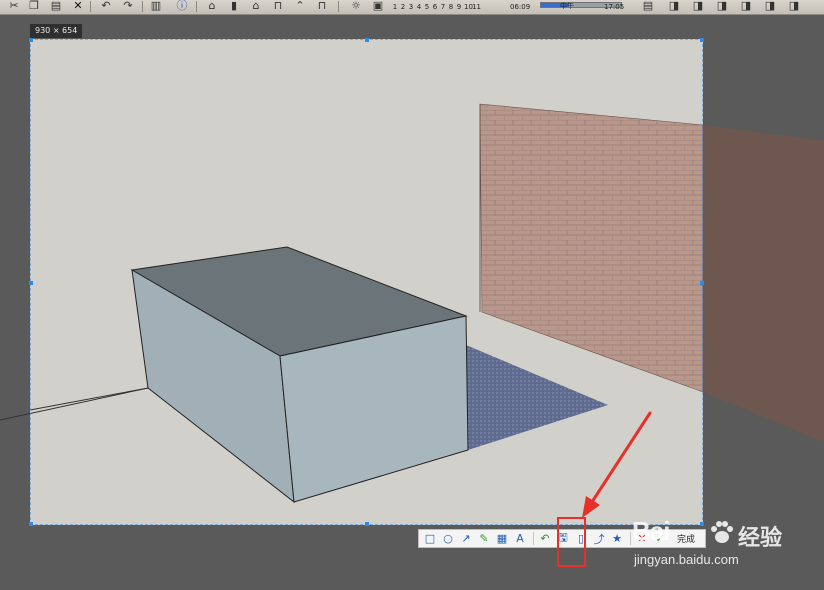 This screenshot has height=590, width=824. What do you see at coordinates (256, 6) in the screenshot?
I see `window-icon: ⌂` at bounding box center [256, 6].